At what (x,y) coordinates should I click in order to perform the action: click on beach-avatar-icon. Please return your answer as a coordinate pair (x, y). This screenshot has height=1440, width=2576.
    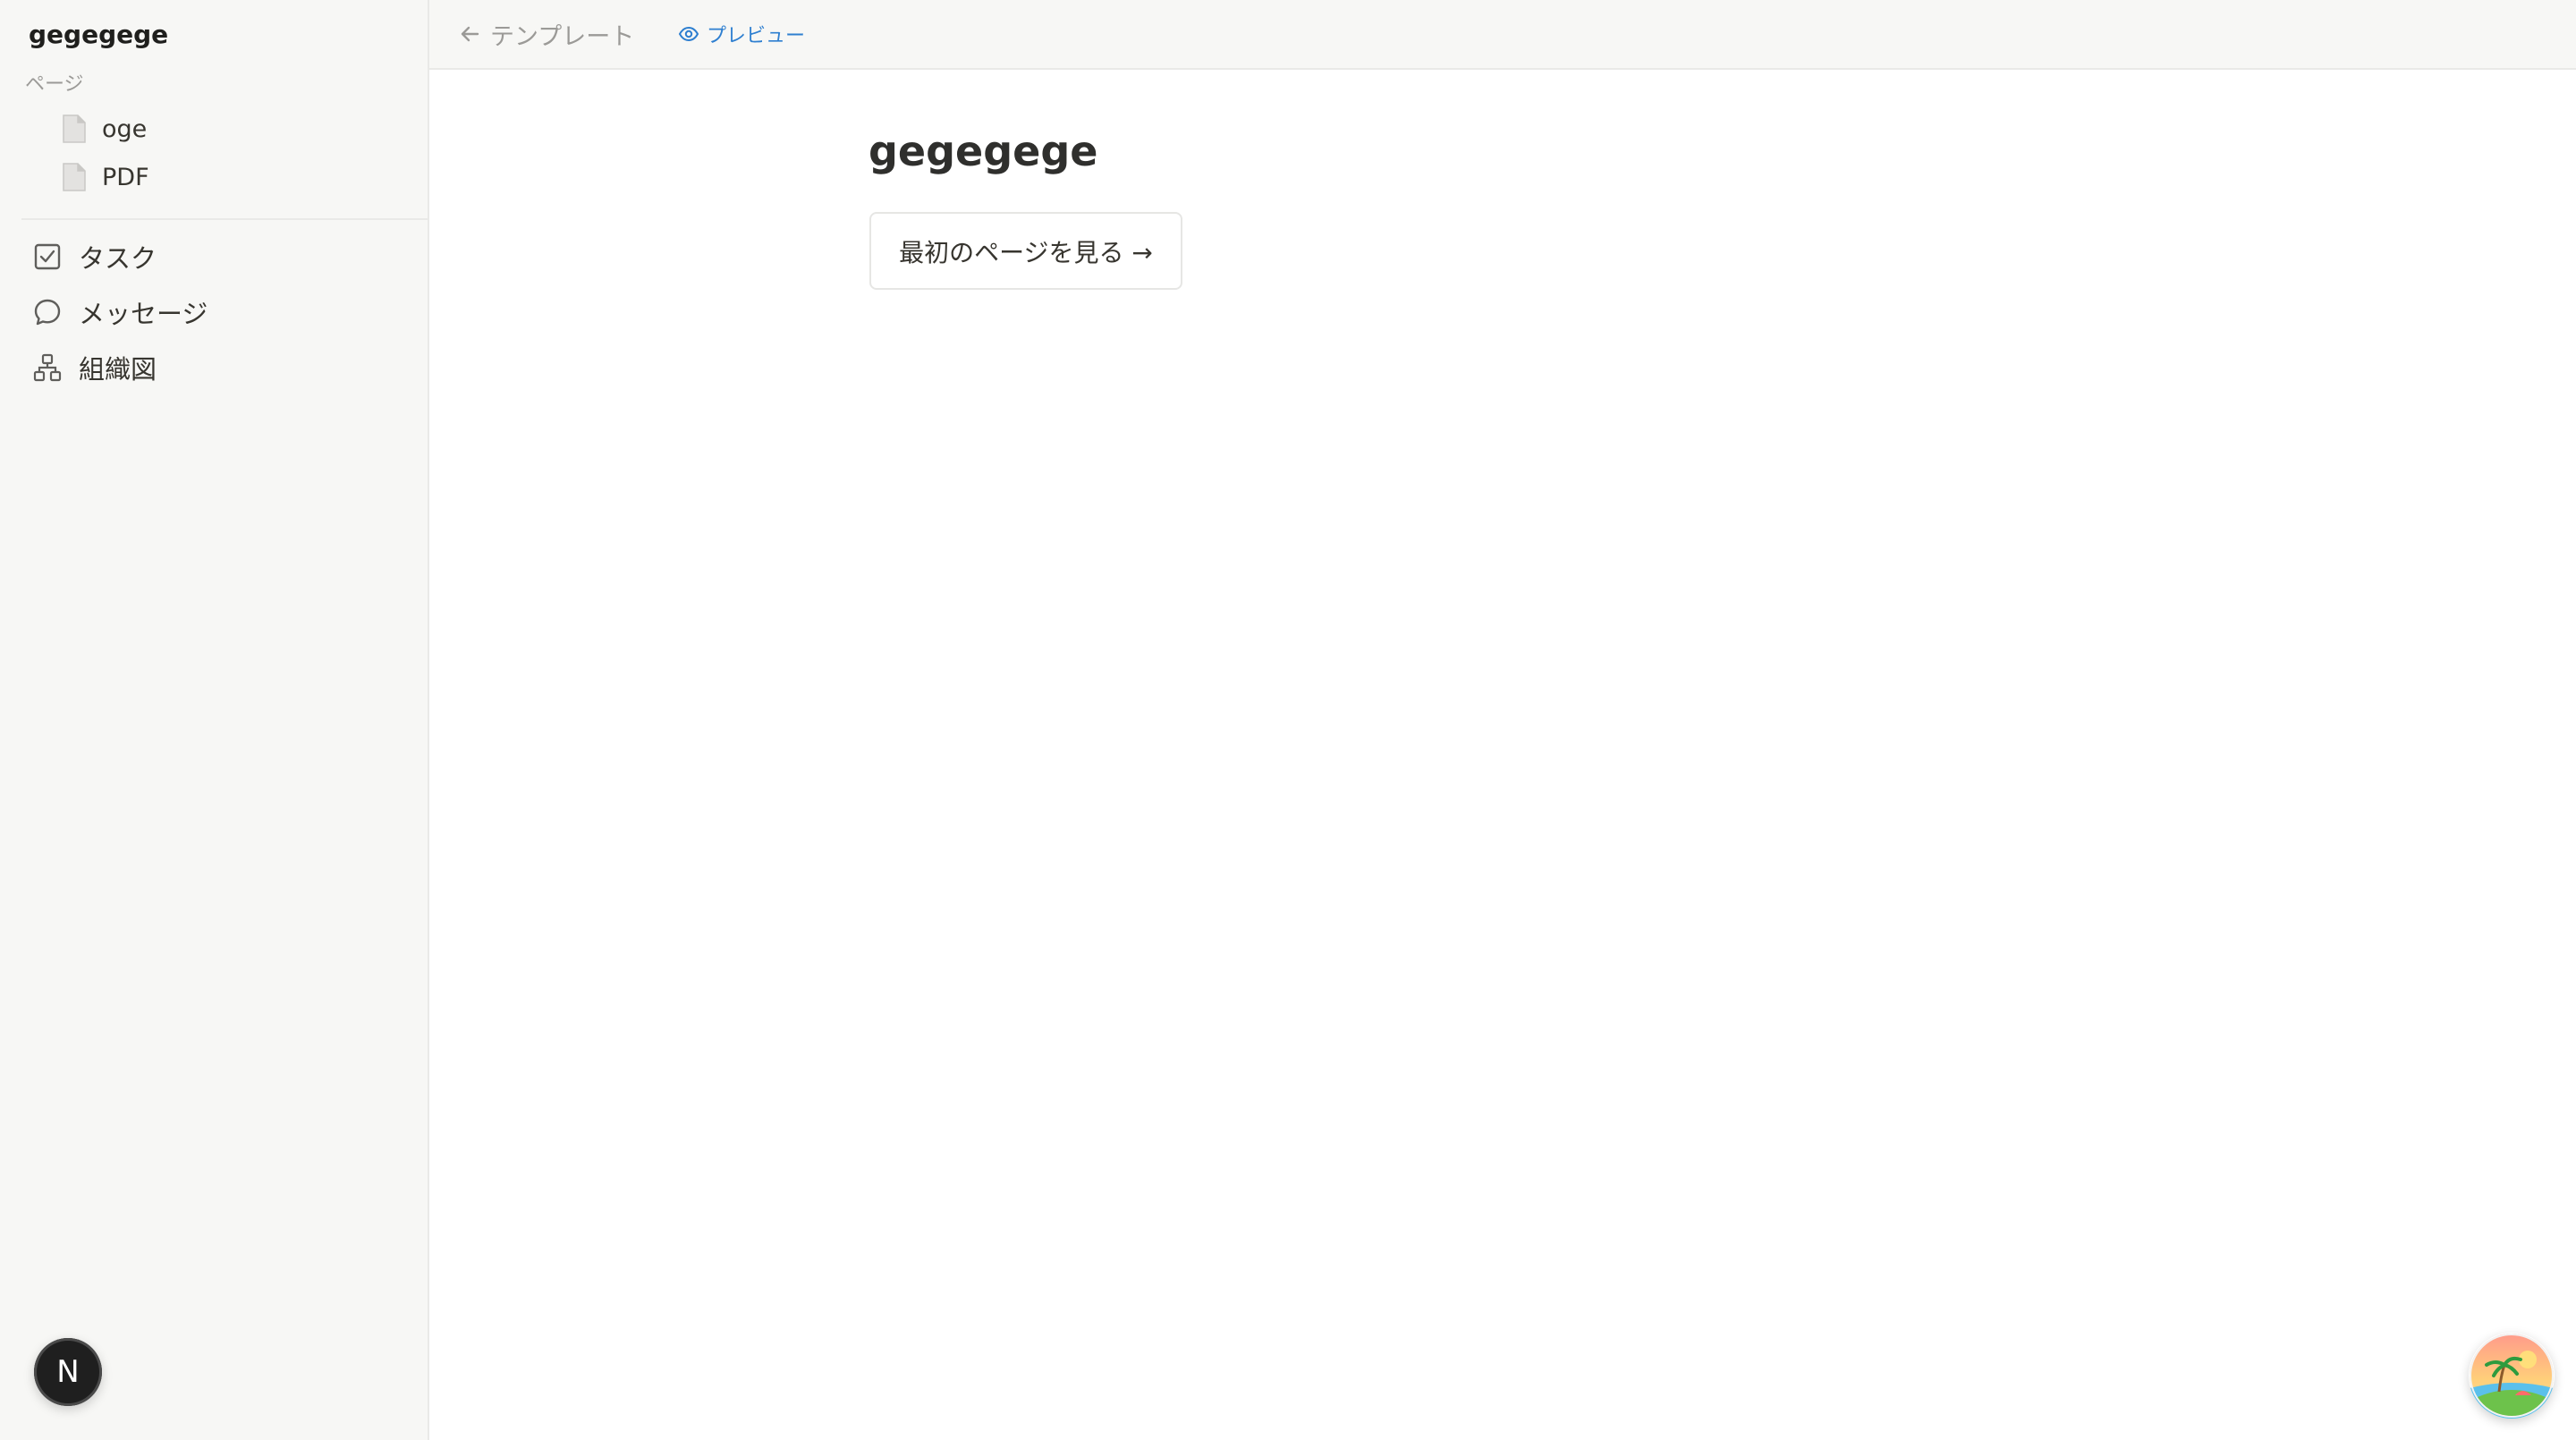
    Looking at the image, I should click on (2512, 1376).